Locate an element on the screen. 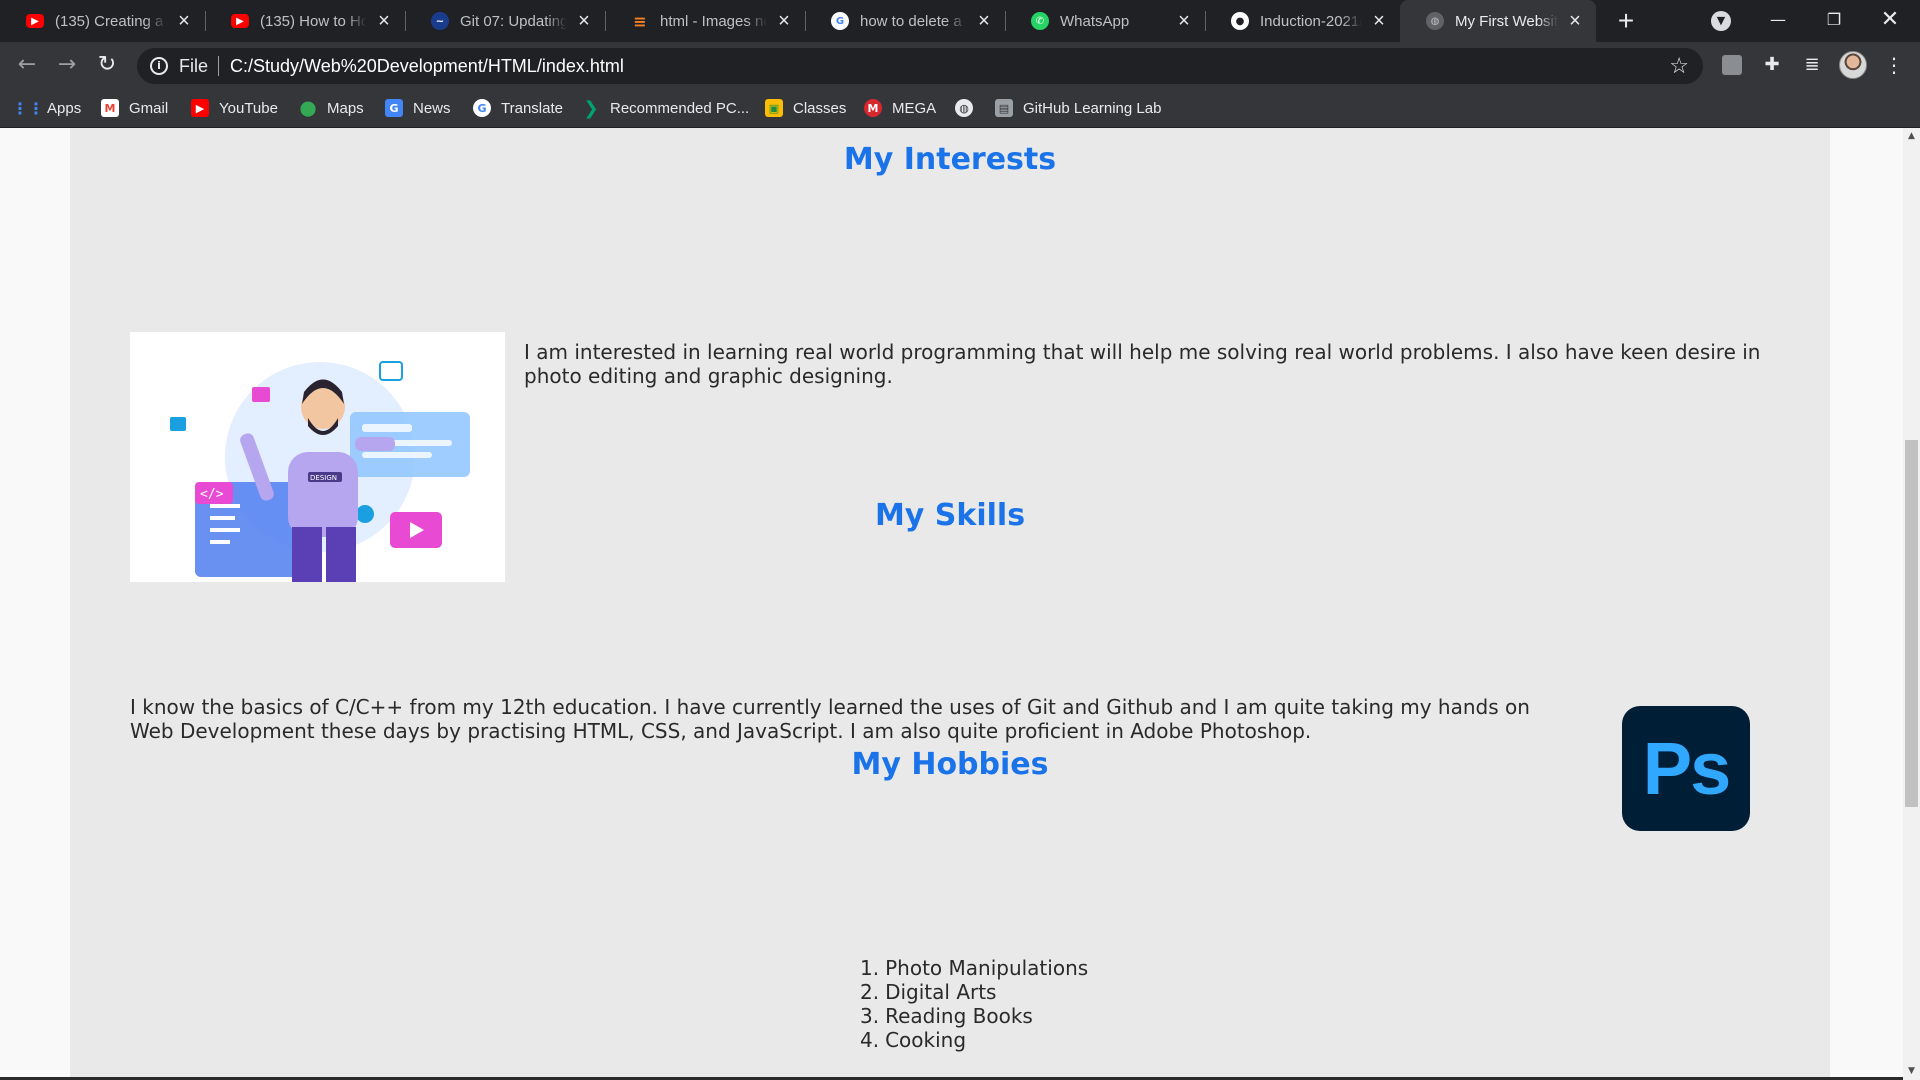  bookmark-gmail: M Gmail is located at coordinates (134, 108).